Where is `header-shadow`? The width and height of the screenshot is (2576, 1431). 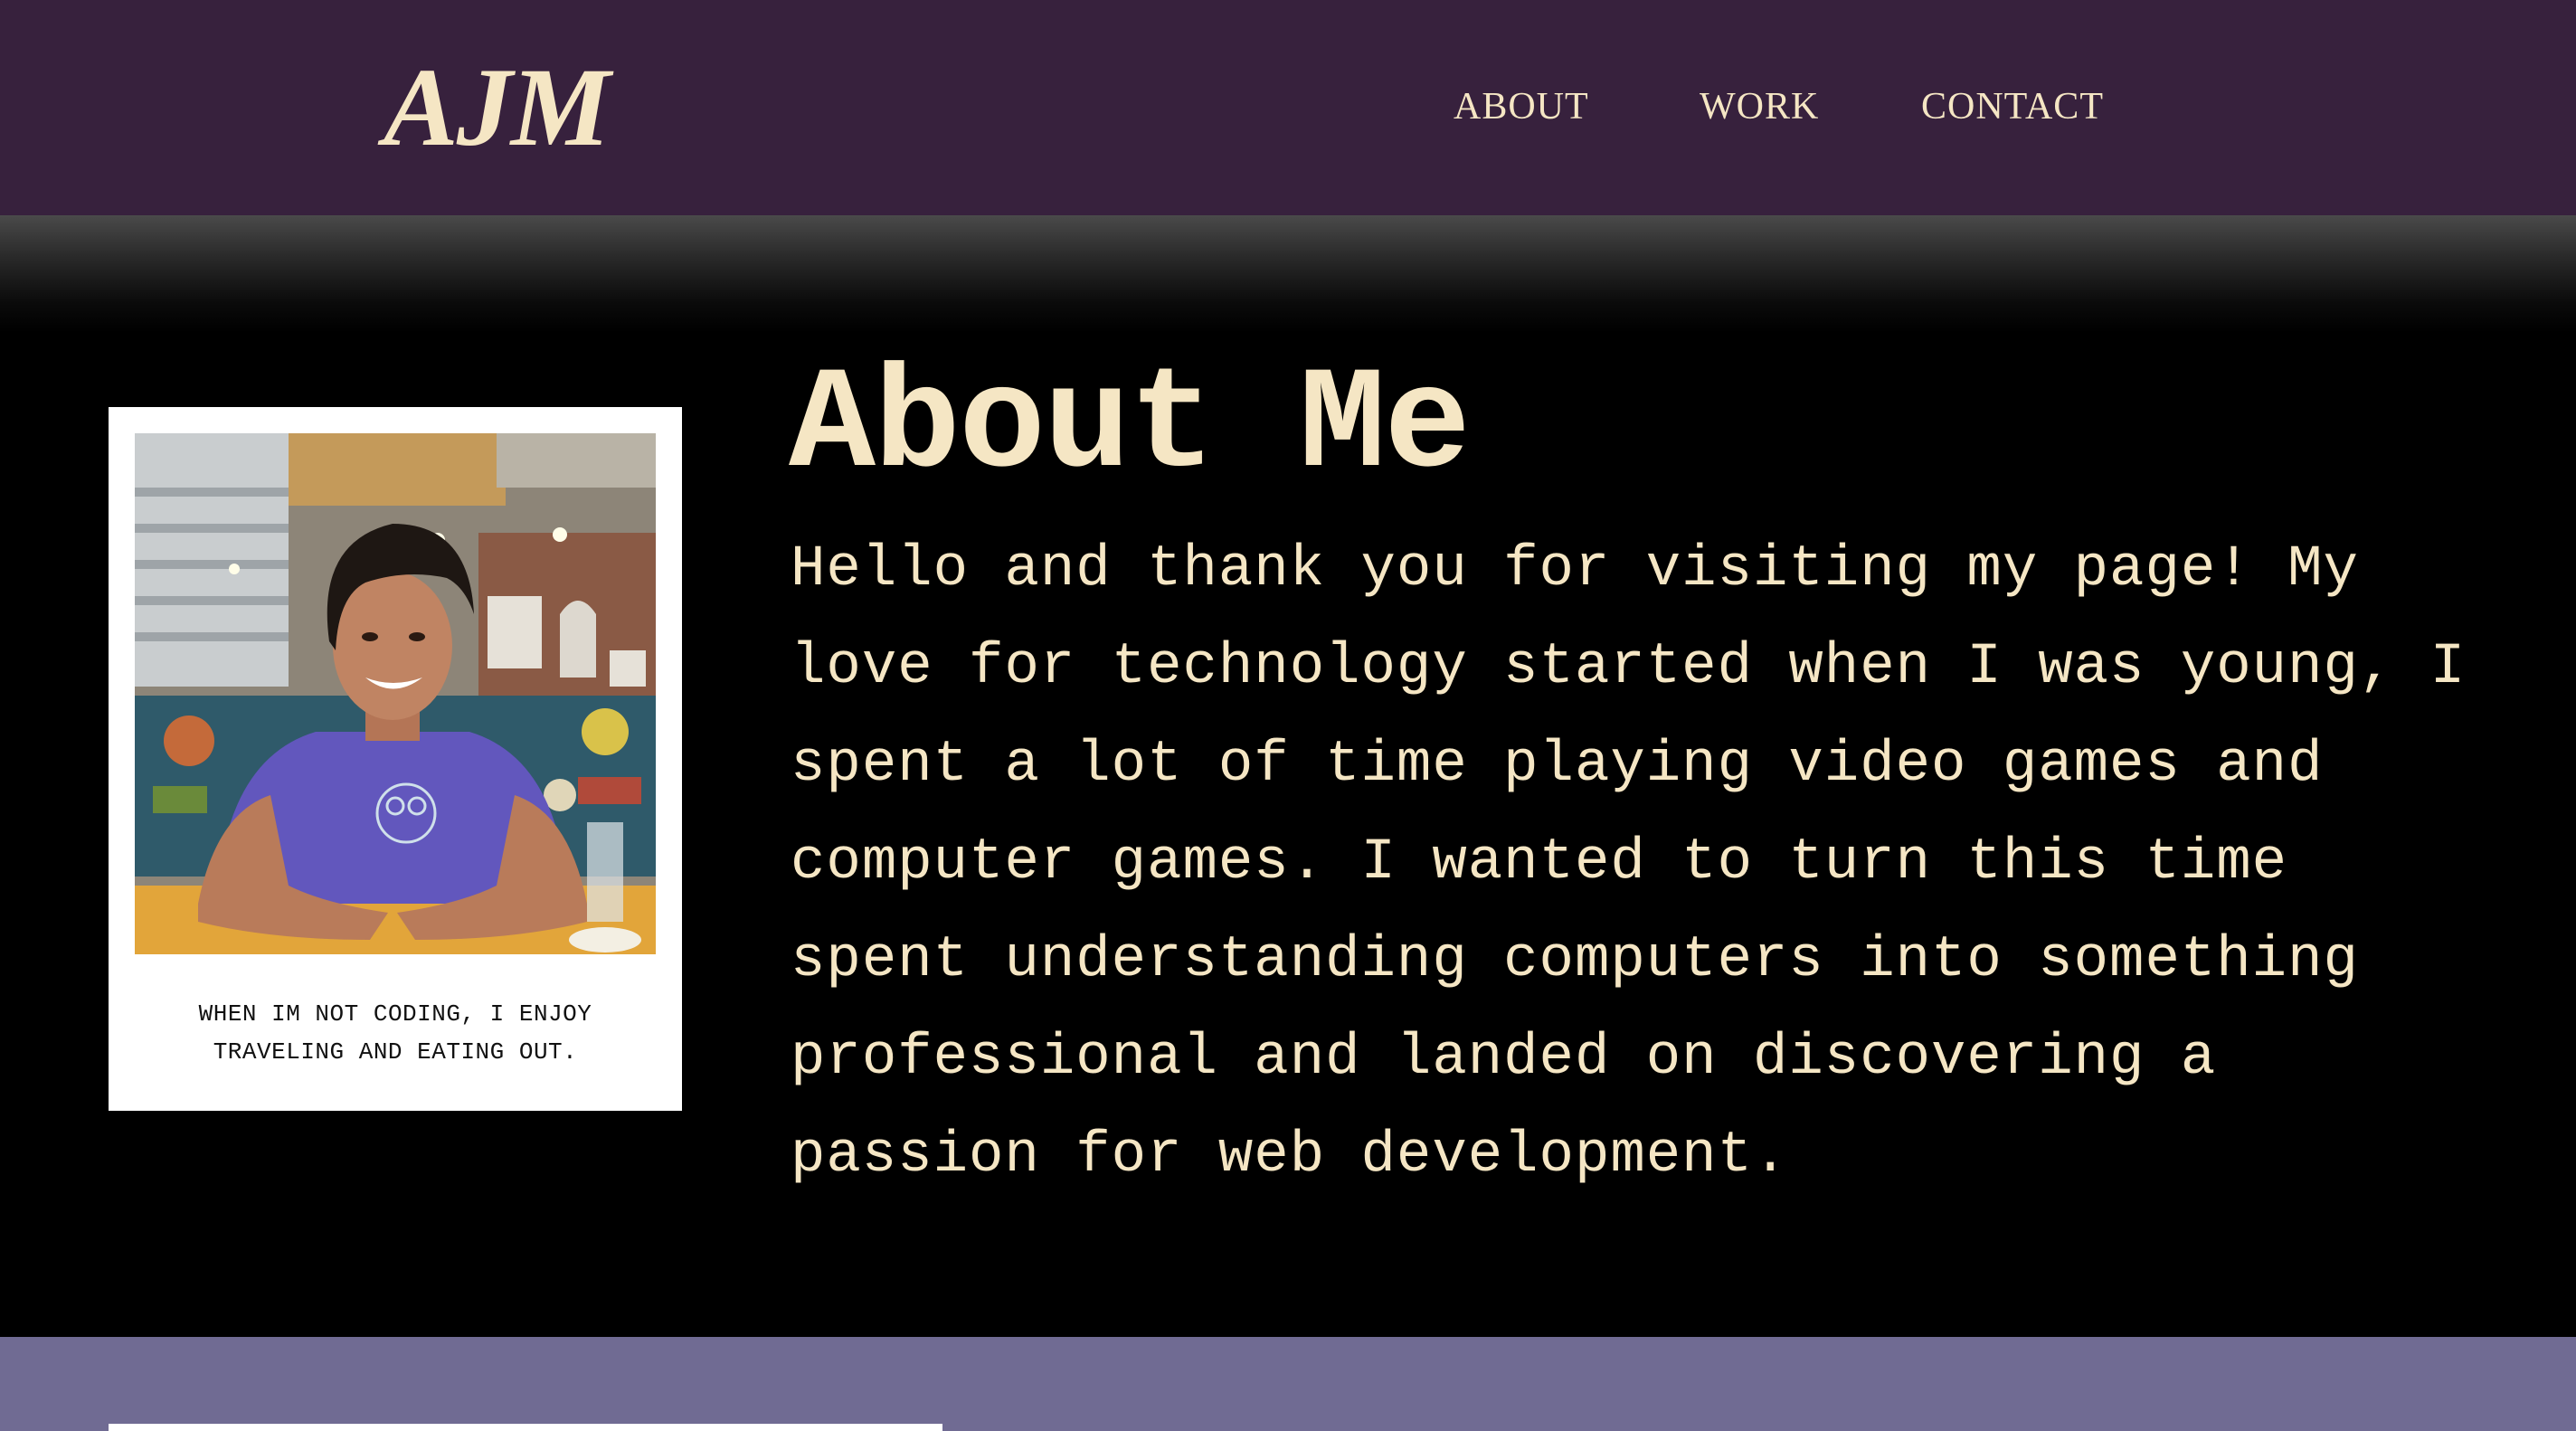
header-shadow is located at coordinates (1288, 274).